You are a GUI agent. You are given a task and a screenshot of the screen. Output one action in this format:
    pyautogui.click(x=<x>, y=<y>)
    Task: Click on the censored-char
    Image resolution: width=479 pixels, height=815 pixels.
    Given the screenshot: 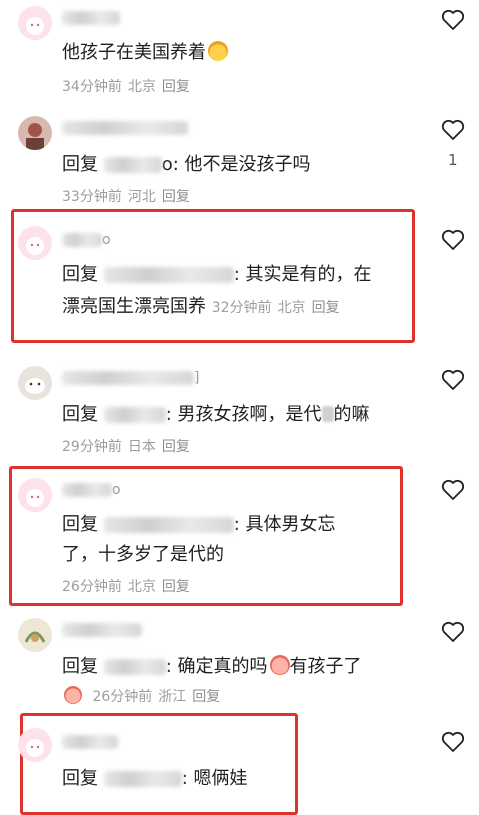 What is the action you would take?
    pyautogui.click(x=327, y=414)
    